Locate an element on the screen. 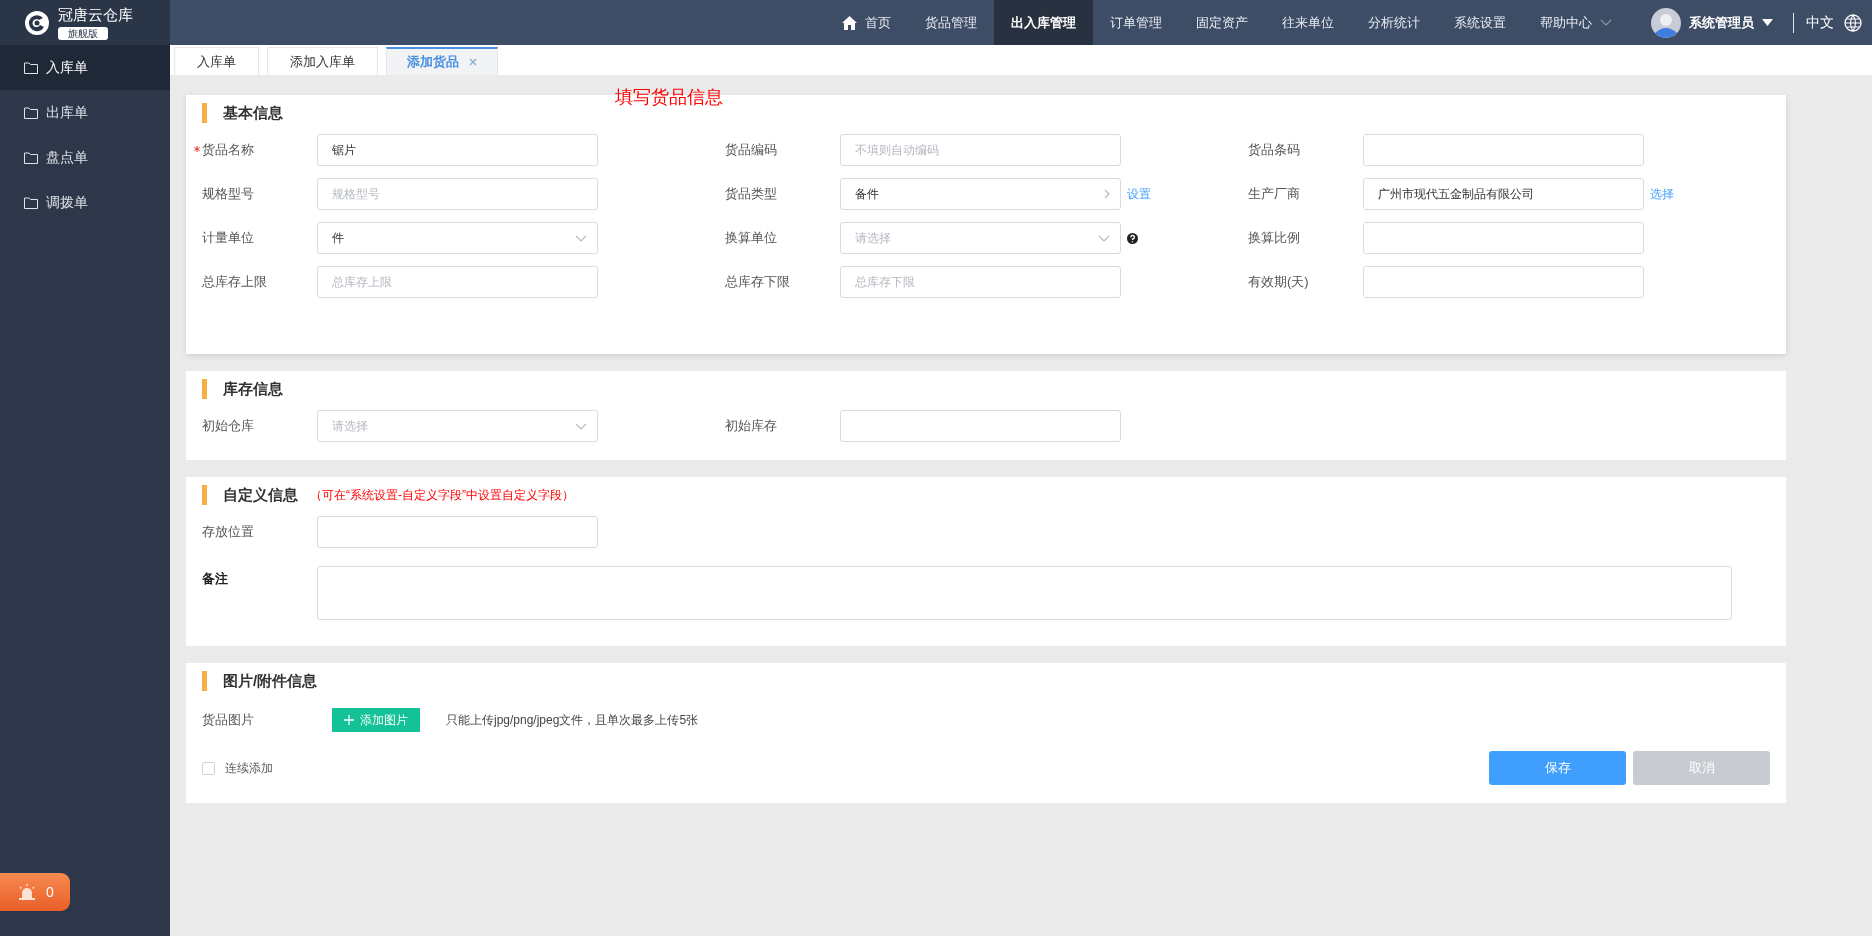 This screenshot has height=936, width=1872. plus-icon is located at coordinates (349, 720).